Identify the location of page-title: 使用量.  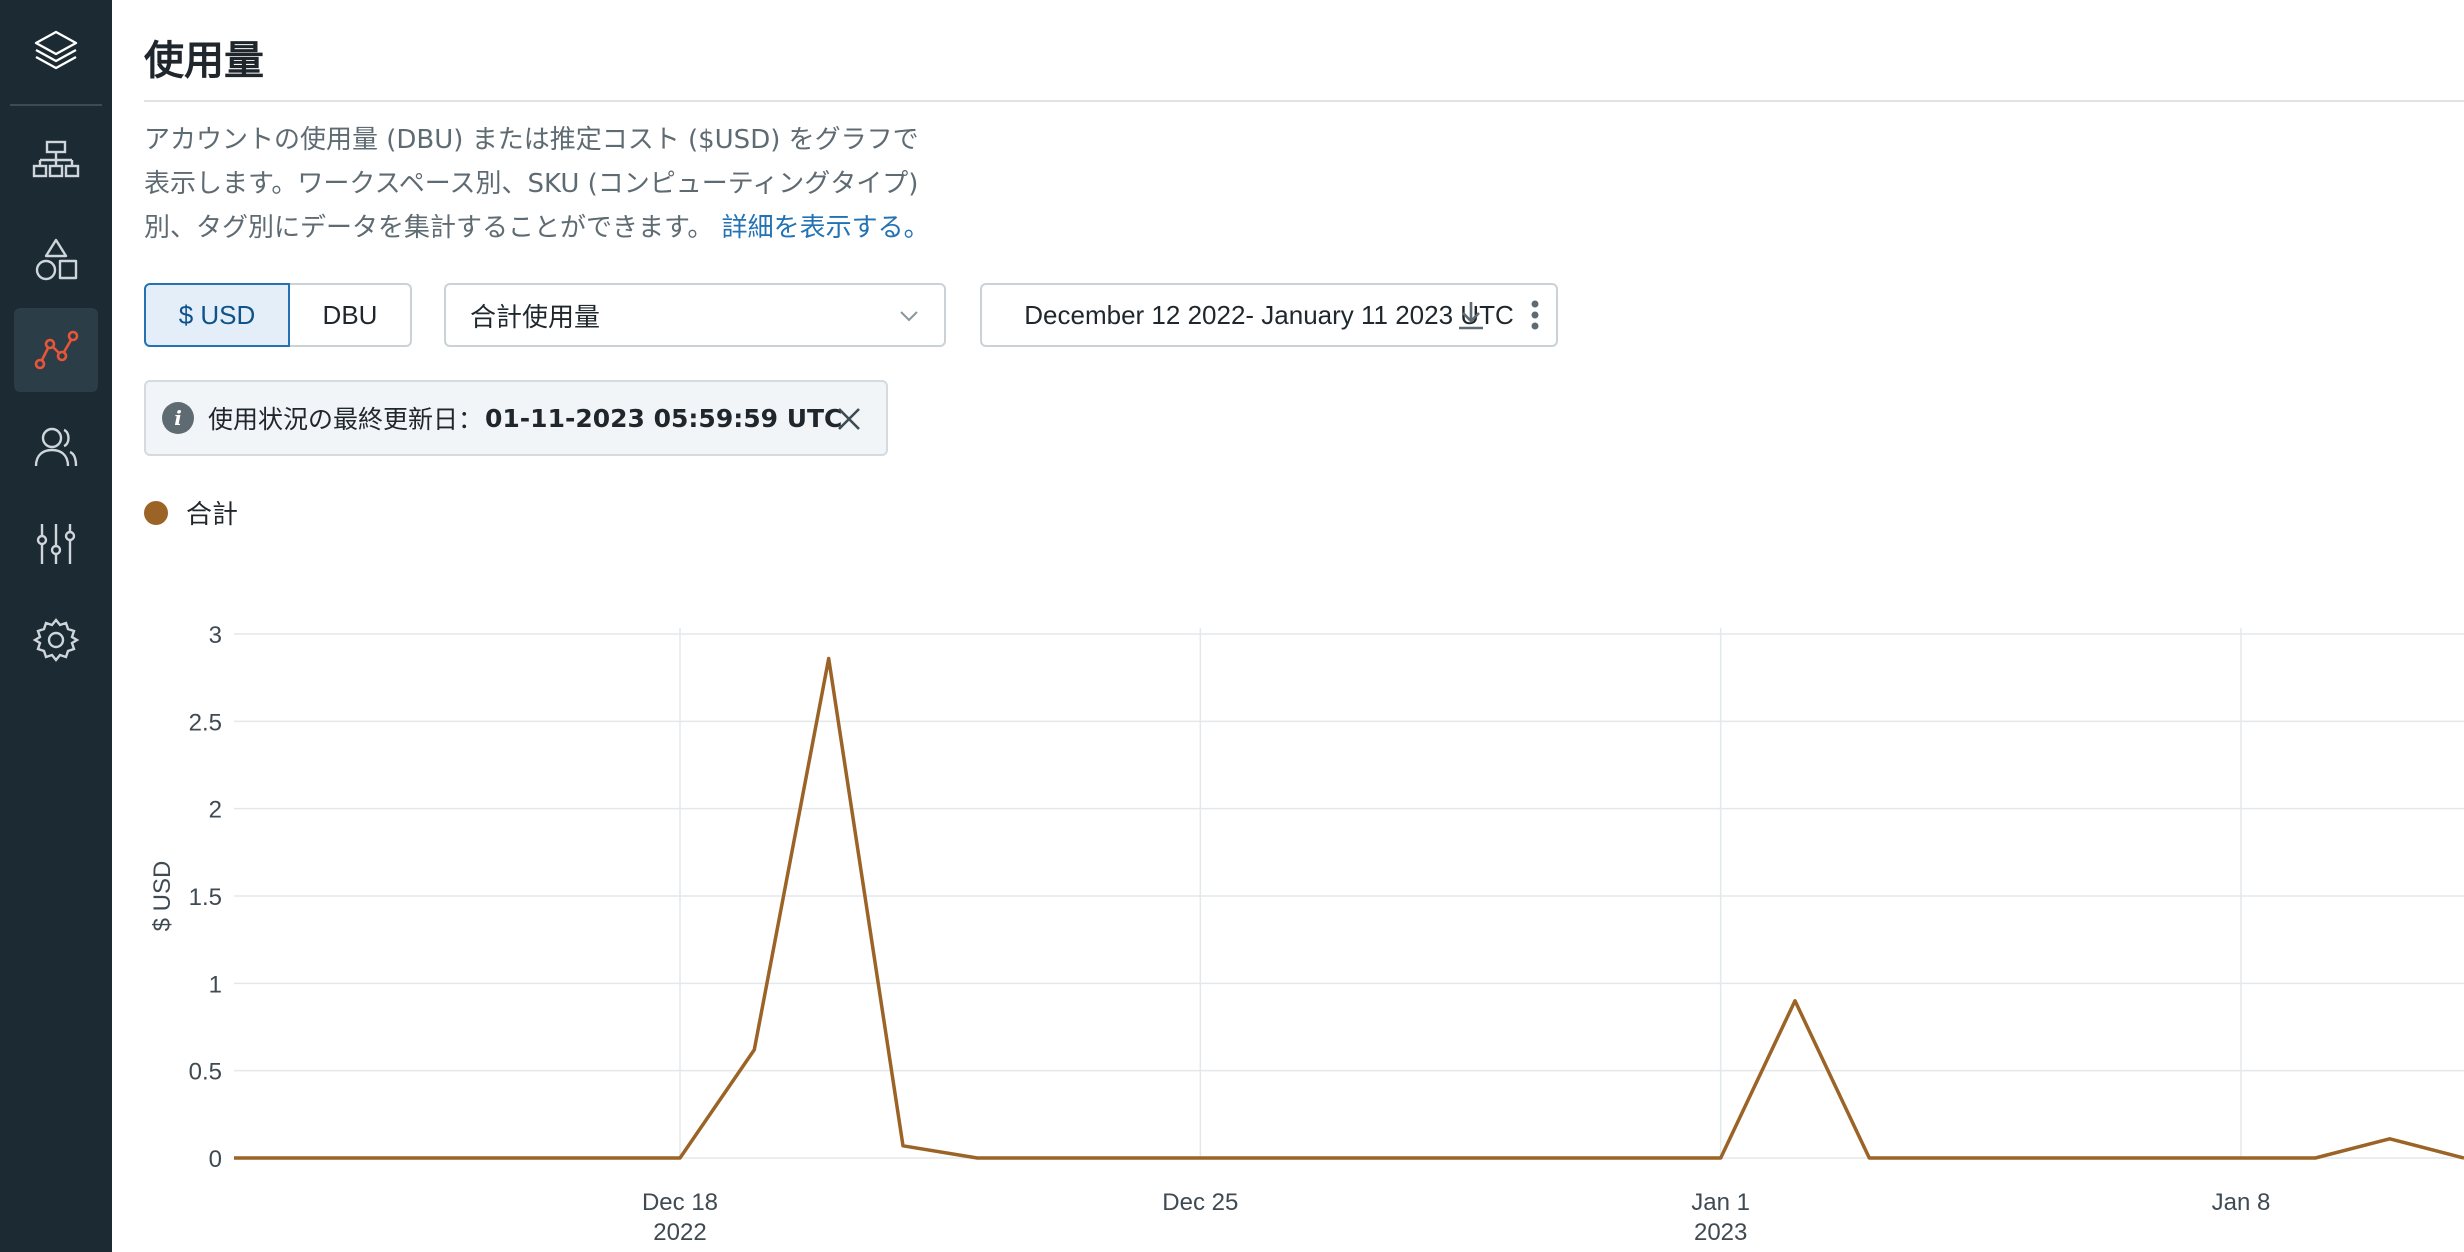
(204, 61).